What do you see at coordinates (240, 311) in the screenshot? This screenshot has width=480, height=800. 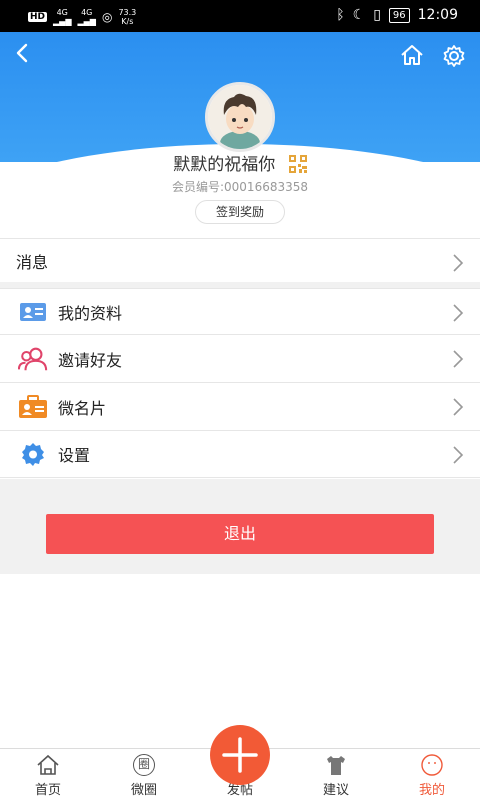 I see `menu-item-profile: 我的资料` at bounding box center [240, 311].